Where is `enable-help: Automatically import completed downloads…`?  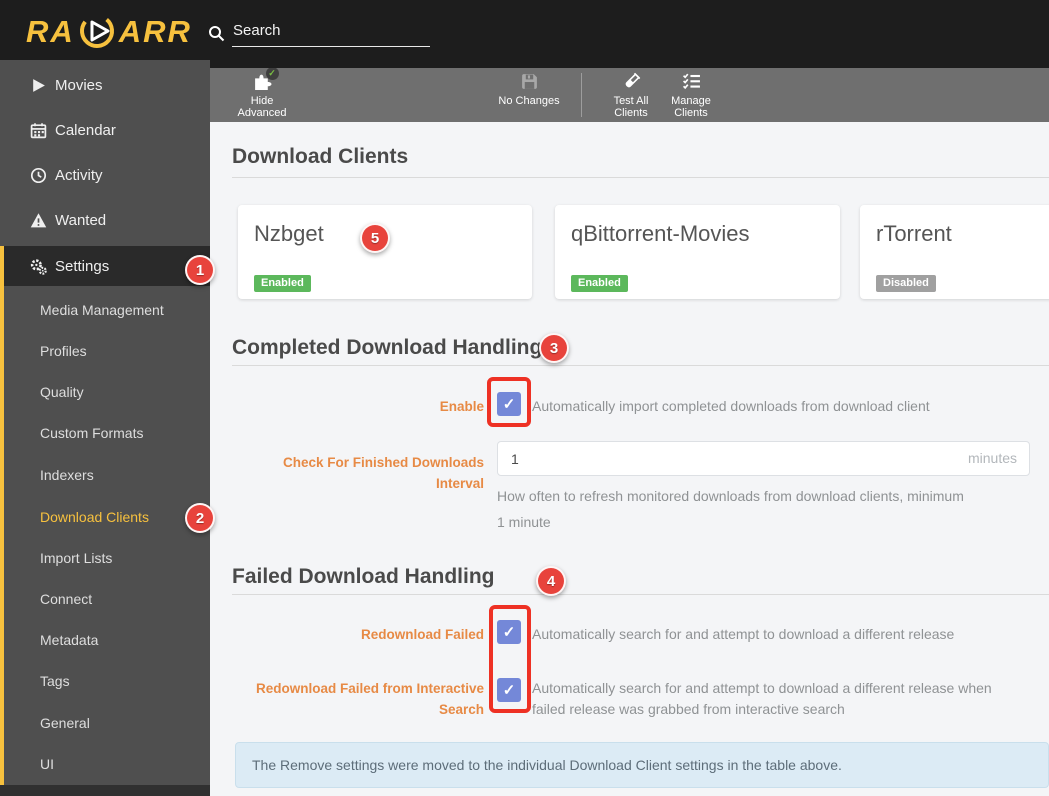 enable-help: Automatically import completed downloads… is located at coordinates (731, 406).